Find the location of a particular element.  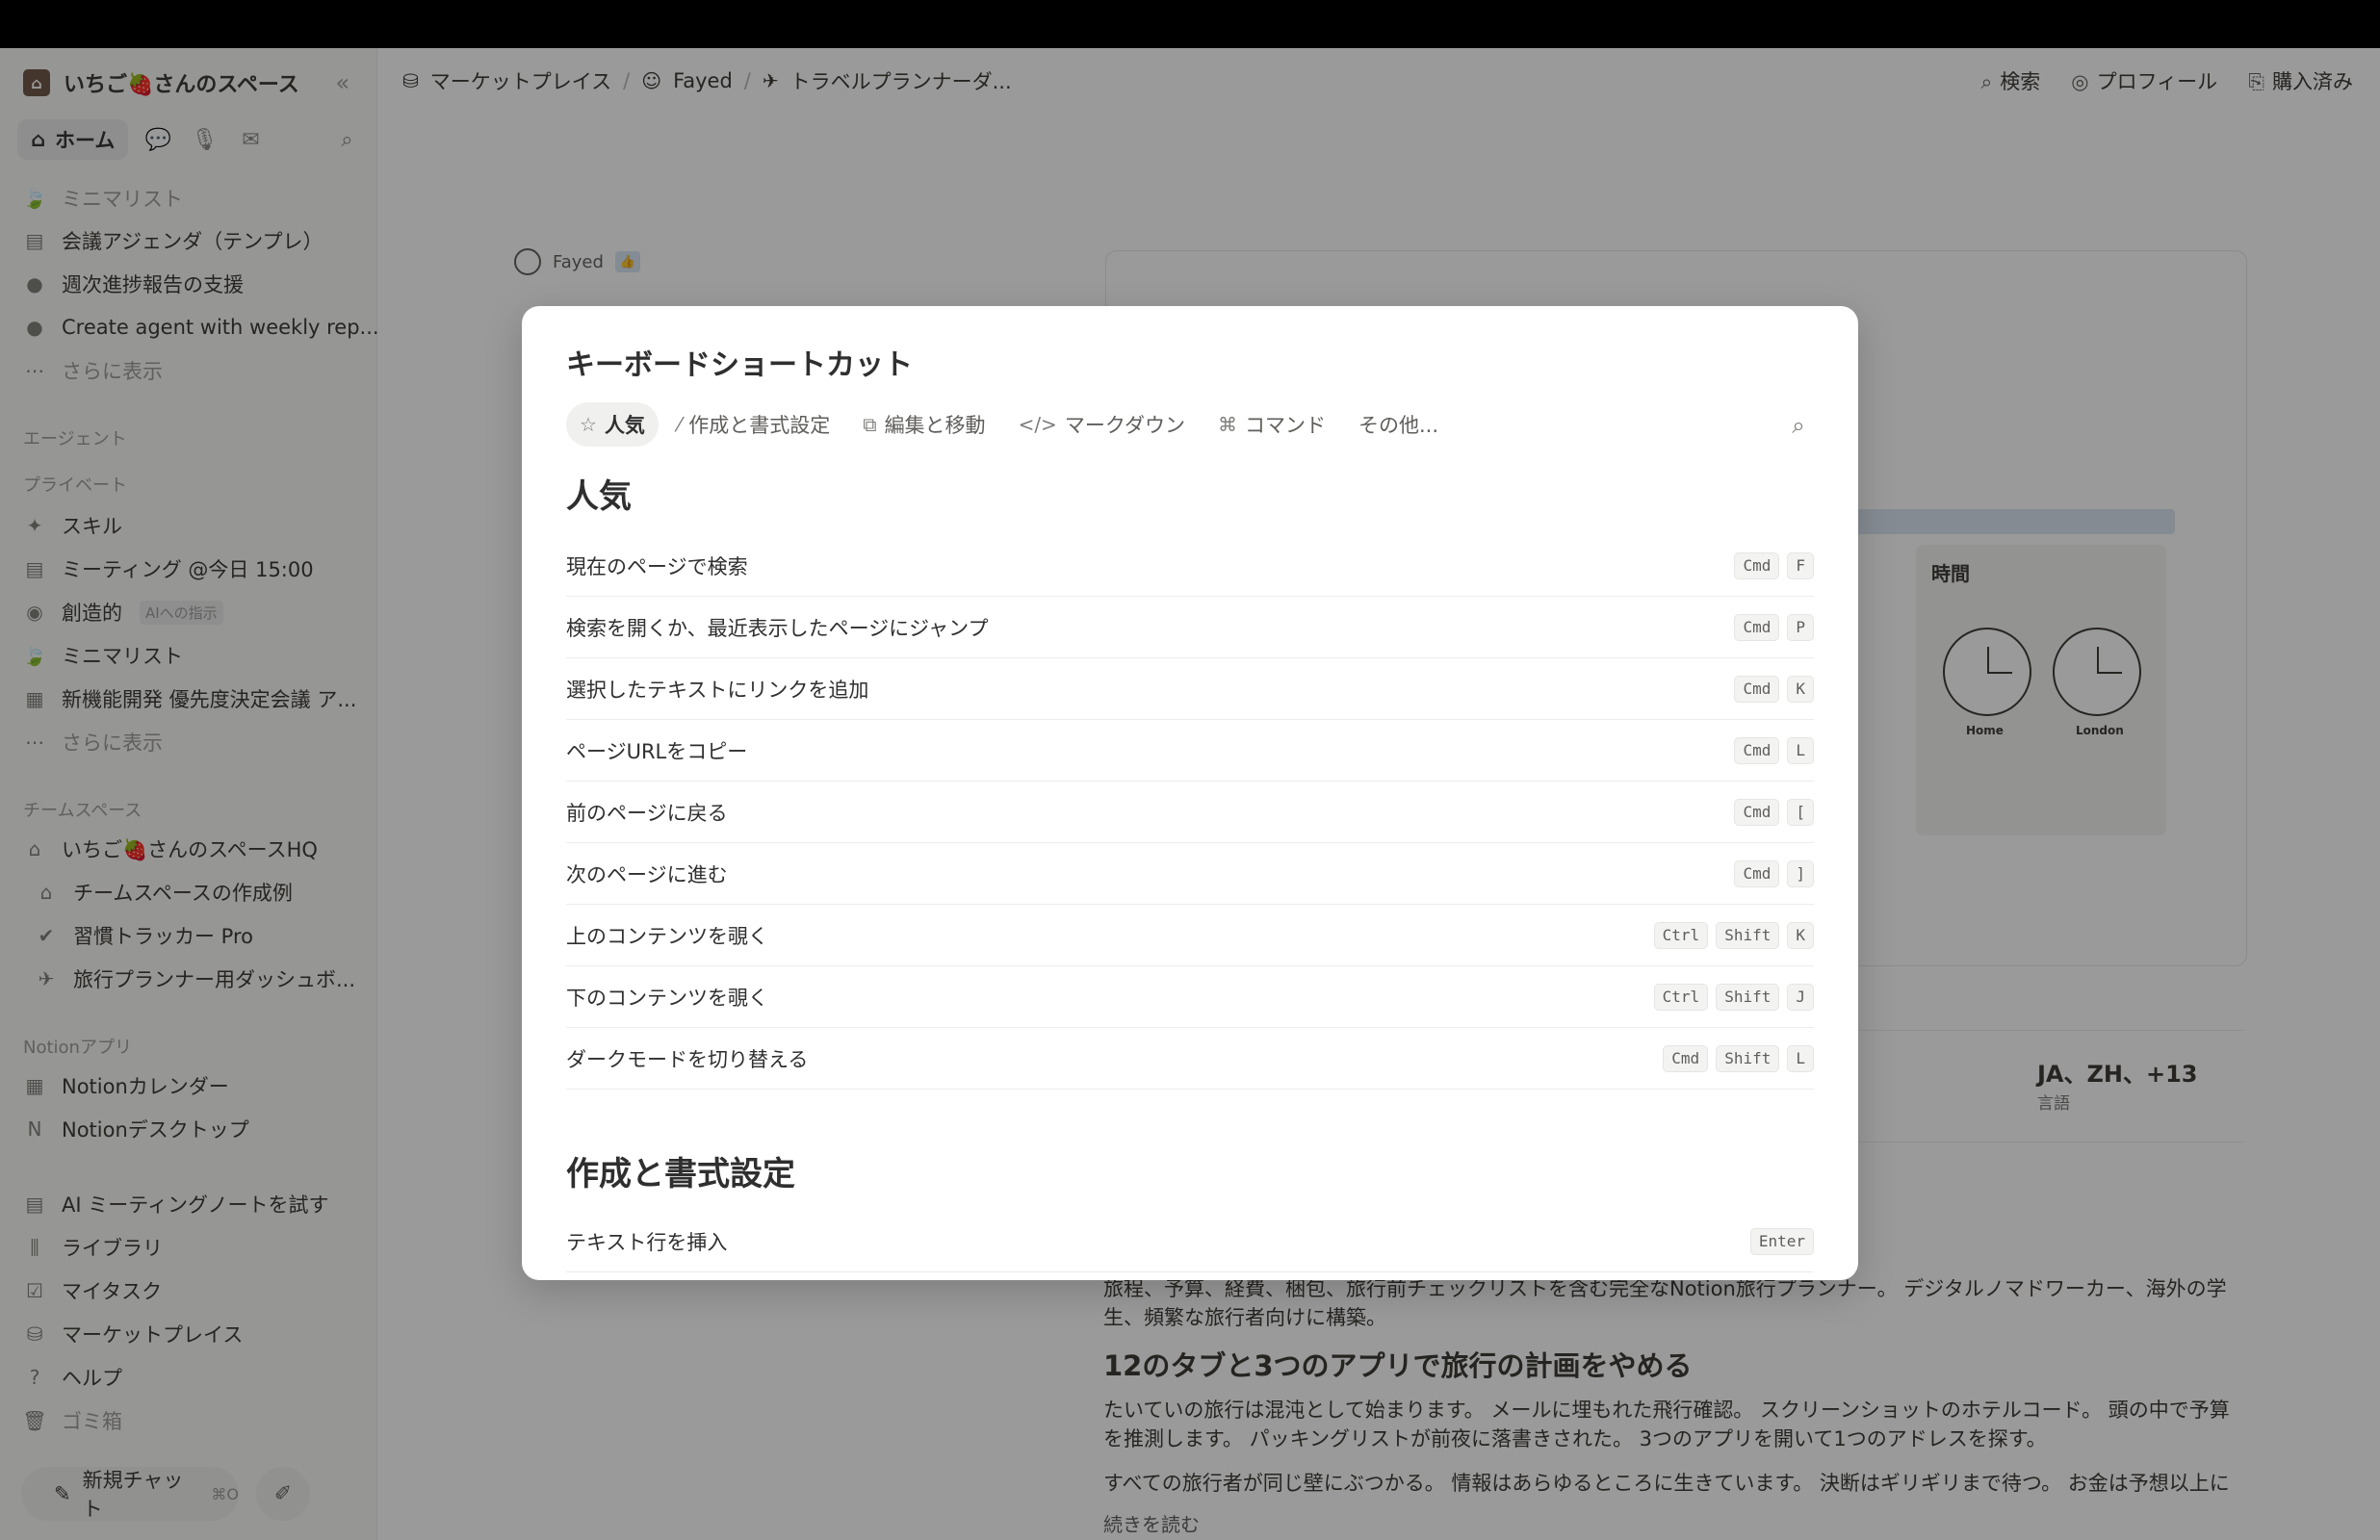

shortcut-row: テキスト行を挿入 Enter is located at coordinates (1190, 1241).